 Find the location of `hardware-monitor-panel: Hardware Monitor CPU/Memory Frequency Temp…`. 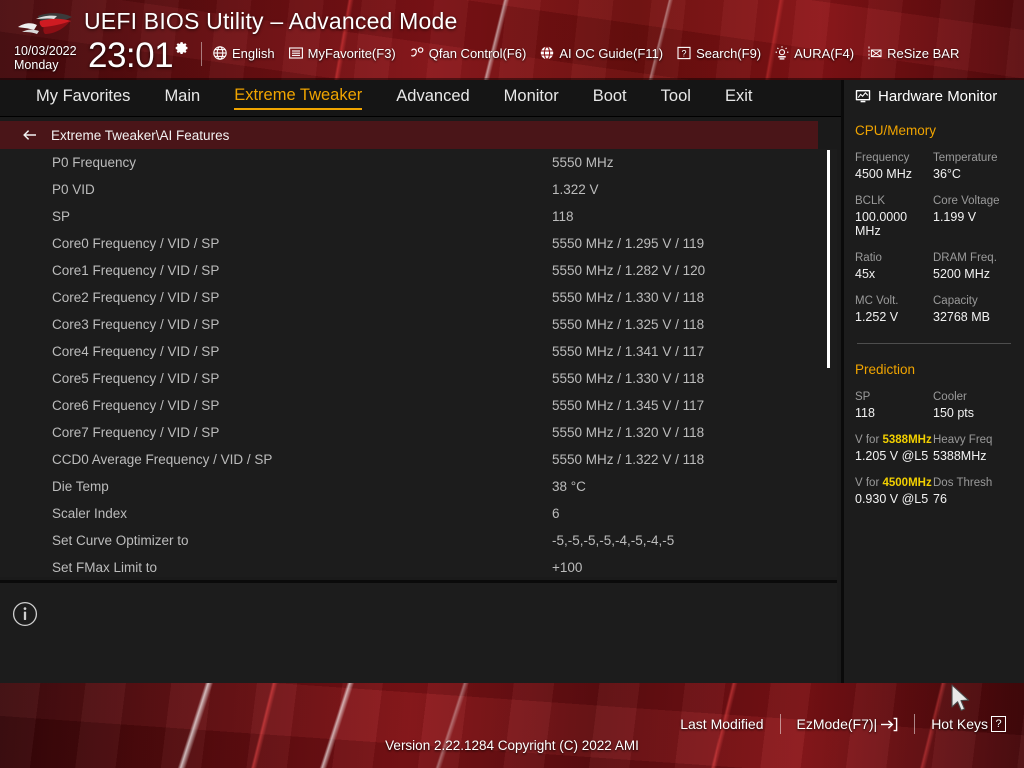

hardware-monitor-panel: Hardware Monitor CPU/Memory Frequency Temp… is located at coordinates (932, 381).